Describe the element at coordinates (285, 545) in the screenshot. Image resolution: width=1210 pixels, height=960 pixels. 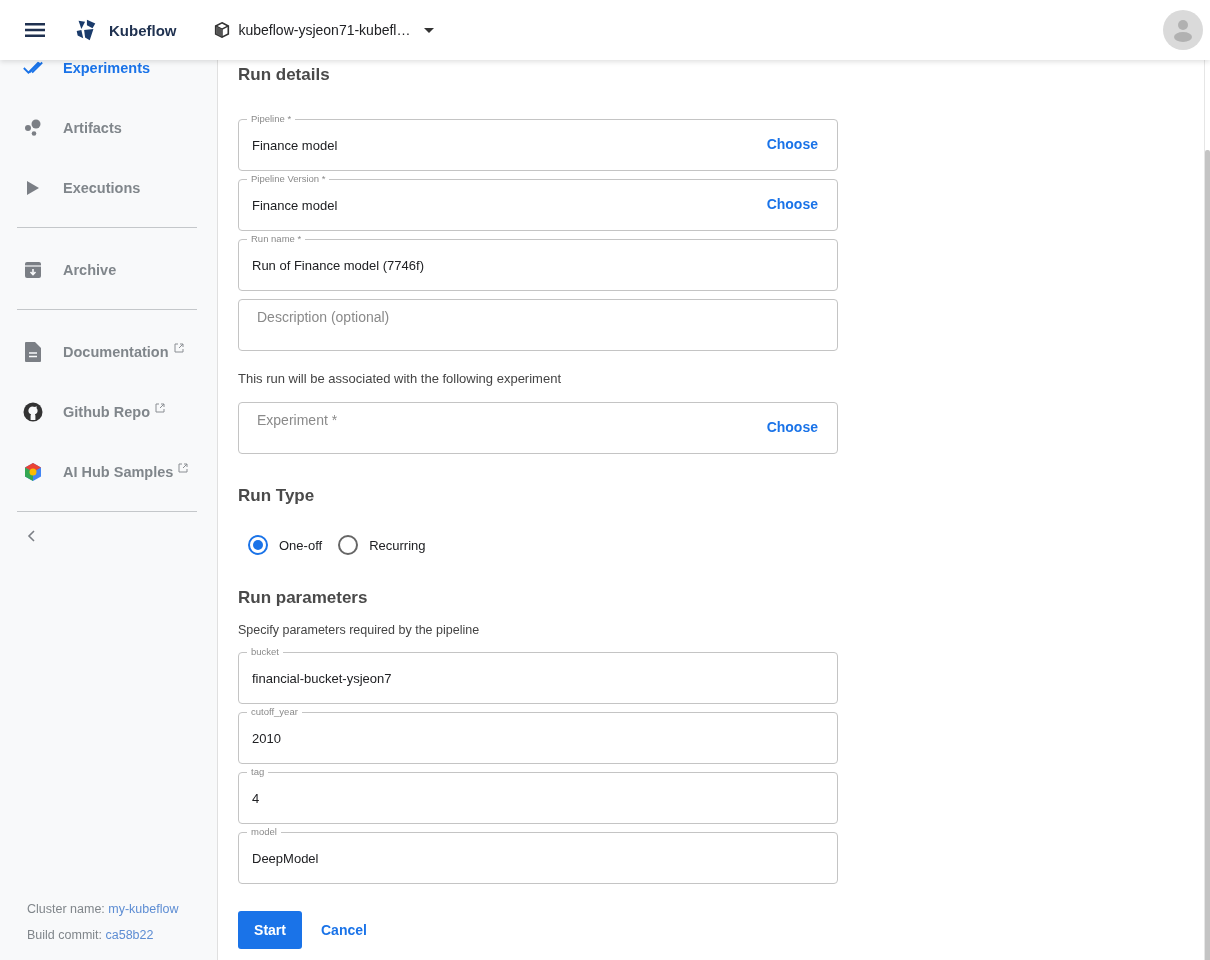
I see `radio-option: One-off` at that location.